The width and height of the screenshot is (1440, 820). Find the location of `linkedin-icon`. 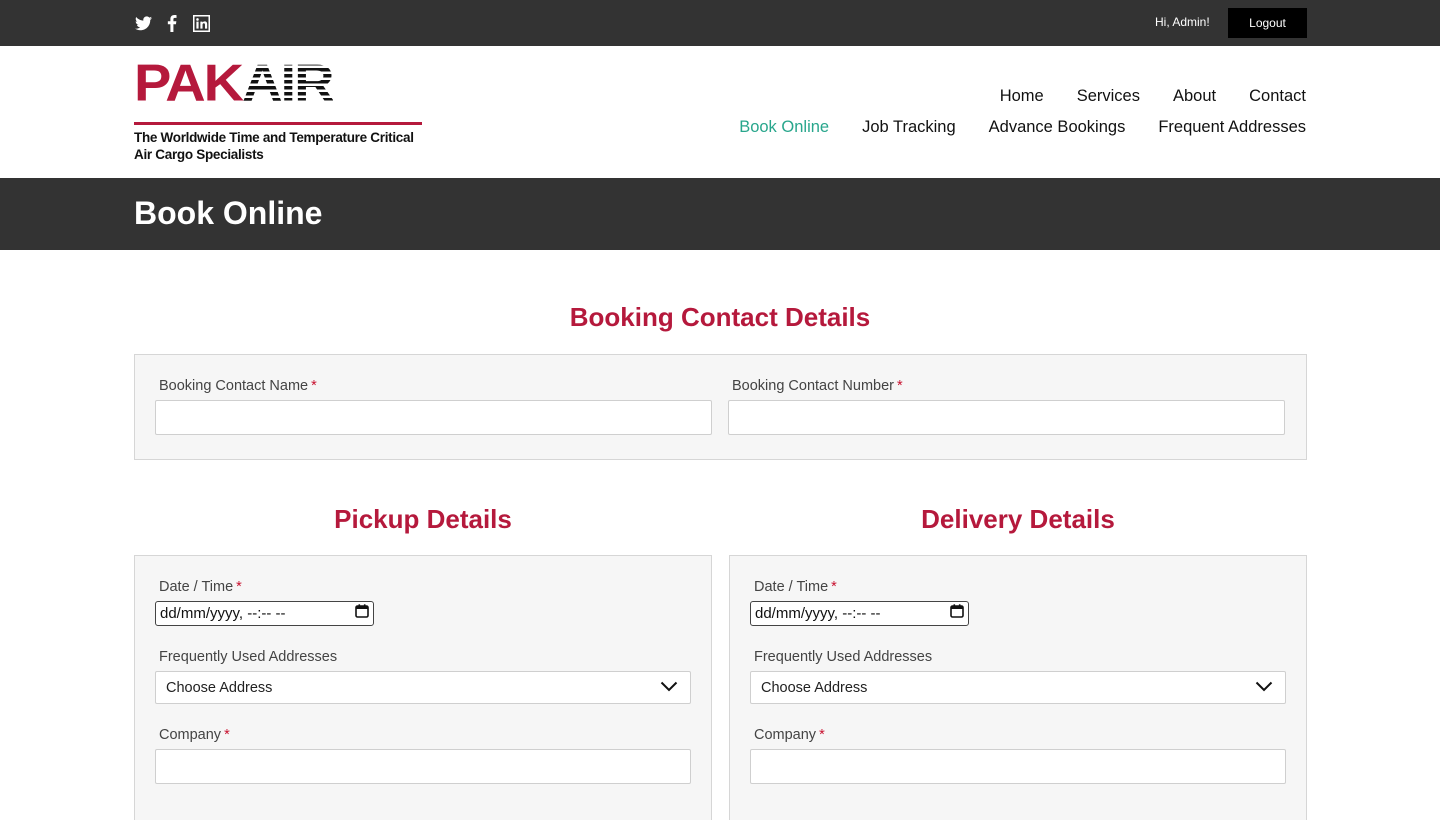

linkedin-icon is located at coordinates (201, 23).